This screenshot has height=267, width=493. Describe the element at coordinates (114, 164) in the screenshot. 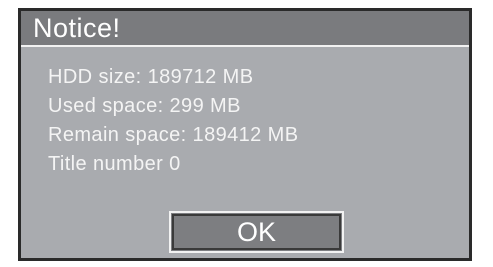

I see `title-number-text: Title number 0` at that location.